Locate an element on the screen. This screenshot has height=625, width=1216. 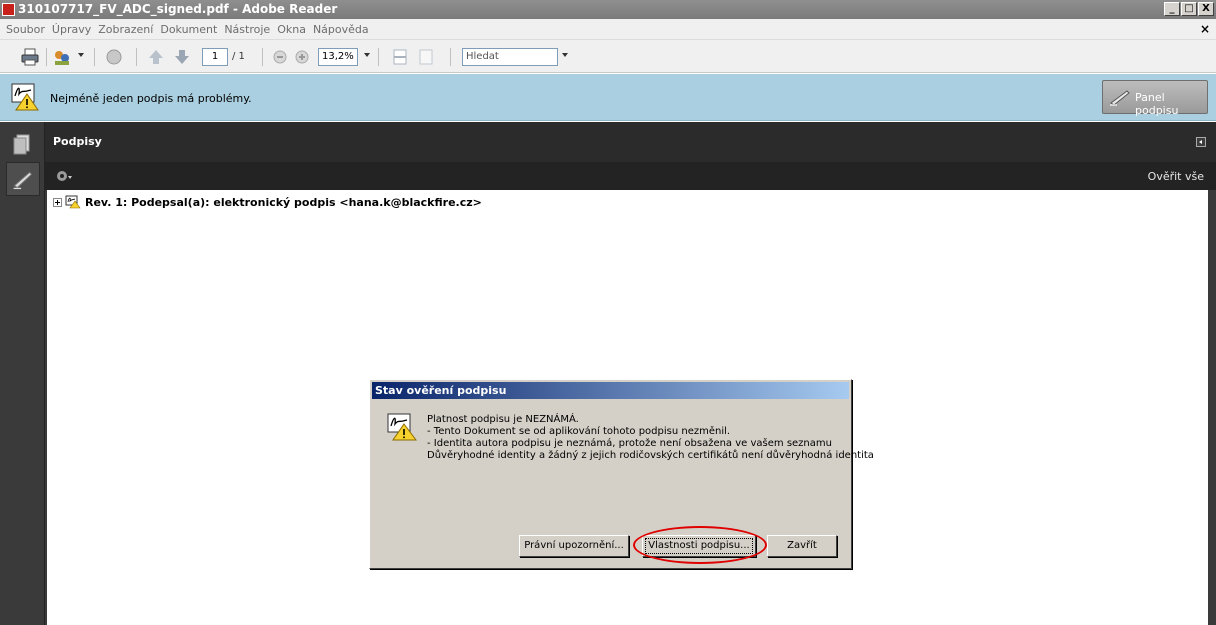
toolbar: 1 / 1 13,2% Hledat is located at coordinates (608, 56).